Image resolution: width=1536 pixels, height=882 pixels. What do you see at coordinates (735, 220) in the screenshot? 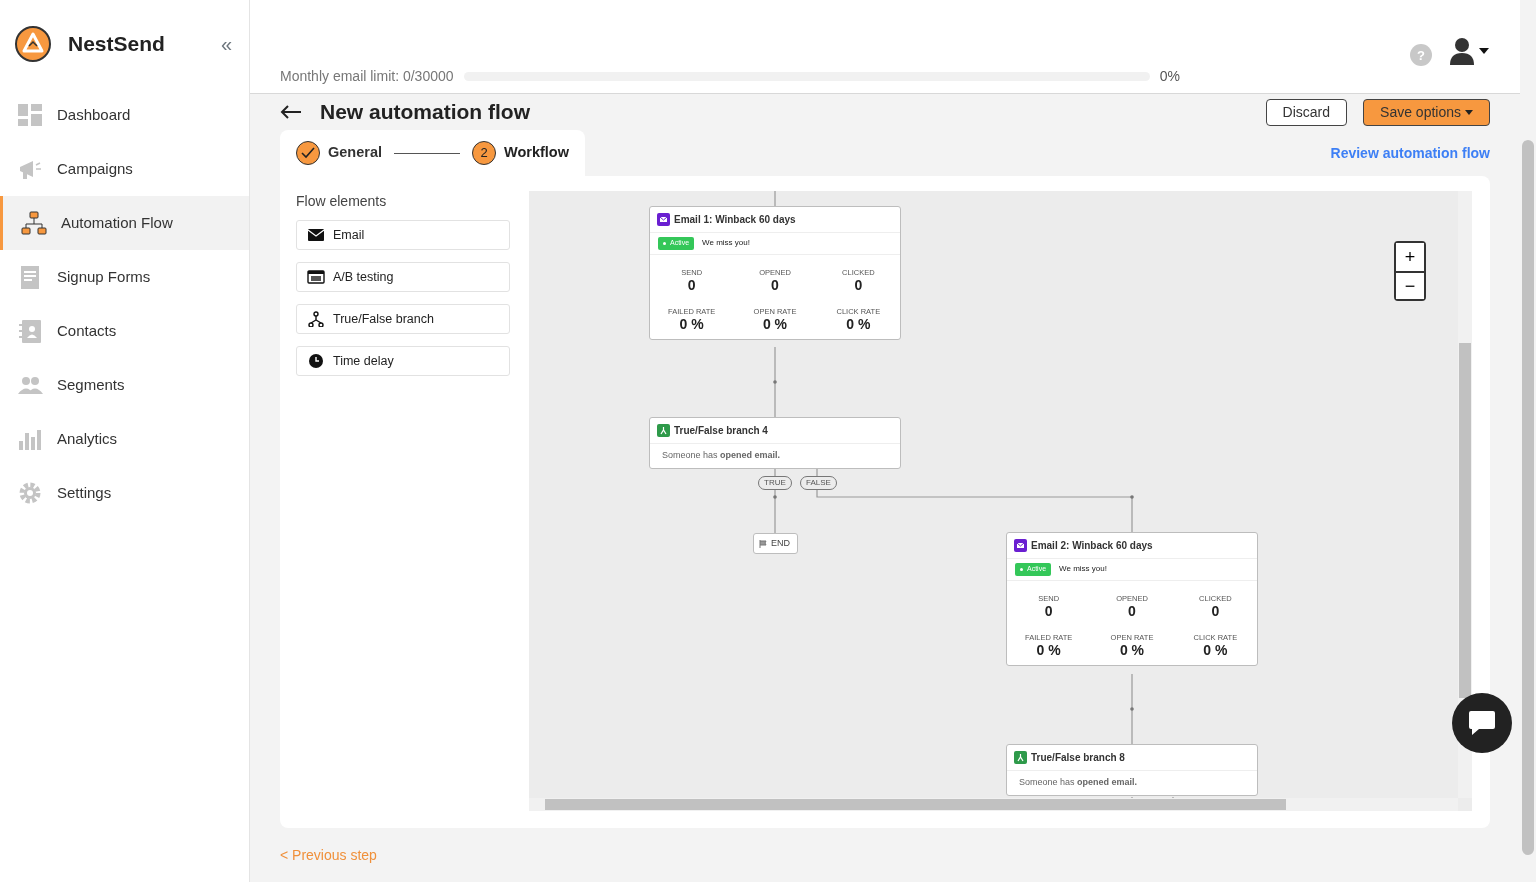
I see `node-title: Email 1: Winback 60 days` at bounding box center [735, 220].